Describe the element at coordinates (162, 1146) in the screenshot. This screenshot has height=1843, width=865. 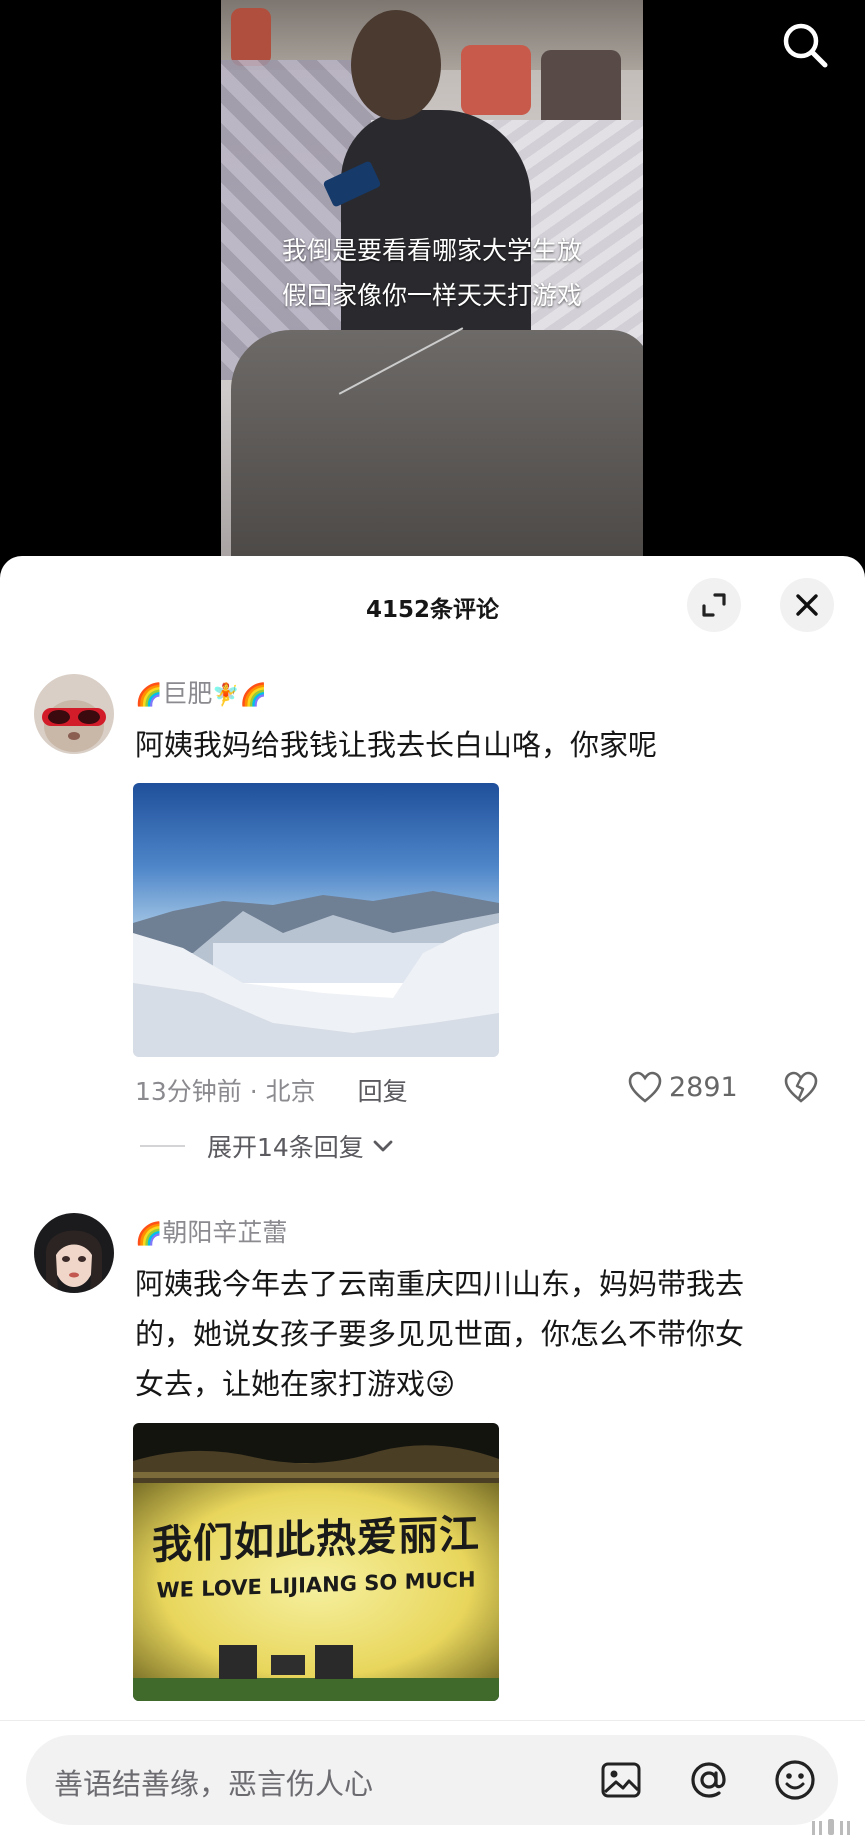
I see `divider-line` at that location.